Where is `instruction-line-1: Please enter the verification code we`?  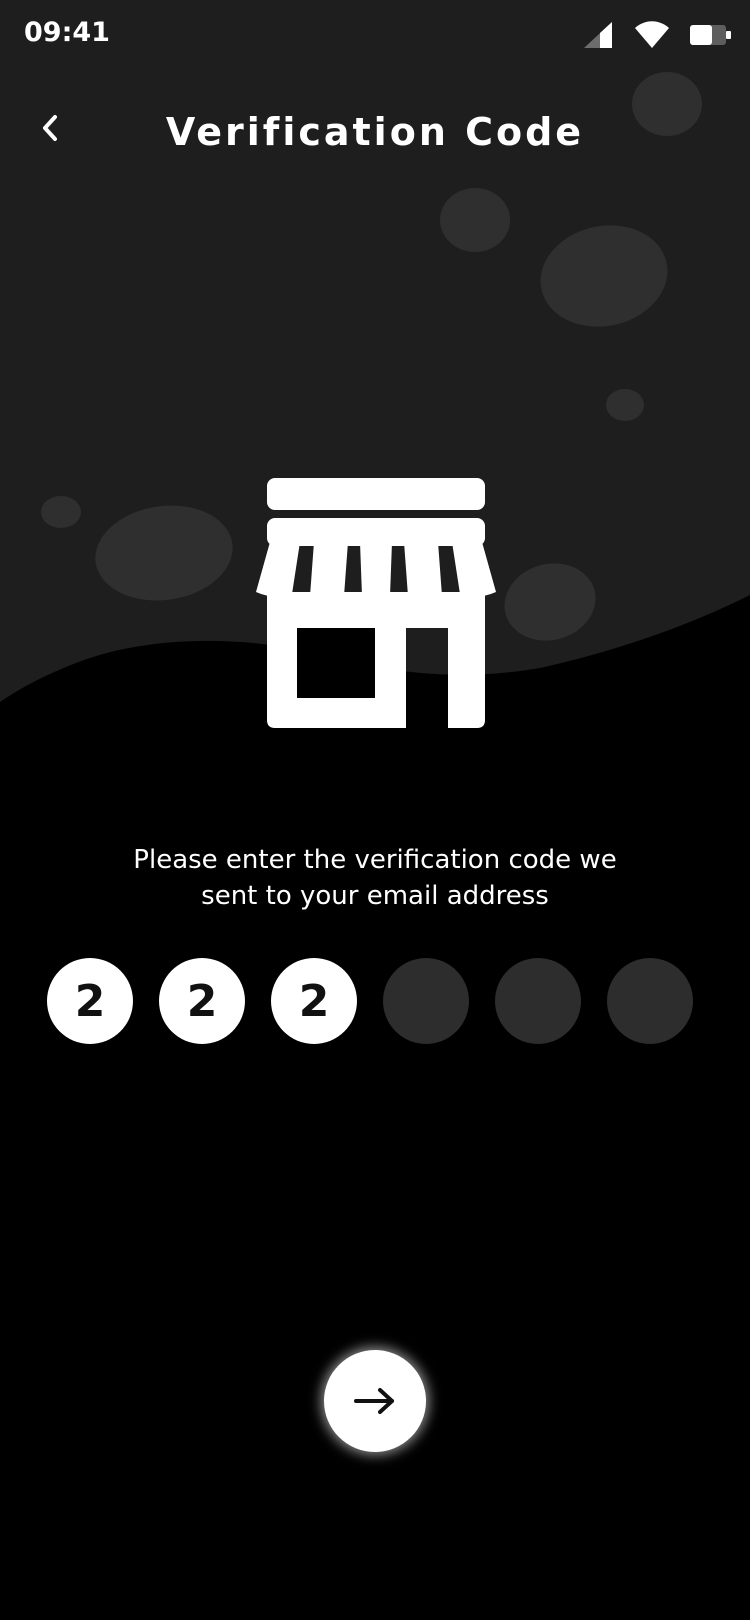
instruction-line-1: Please enter the verification code we is located at coordinates (375, 860).